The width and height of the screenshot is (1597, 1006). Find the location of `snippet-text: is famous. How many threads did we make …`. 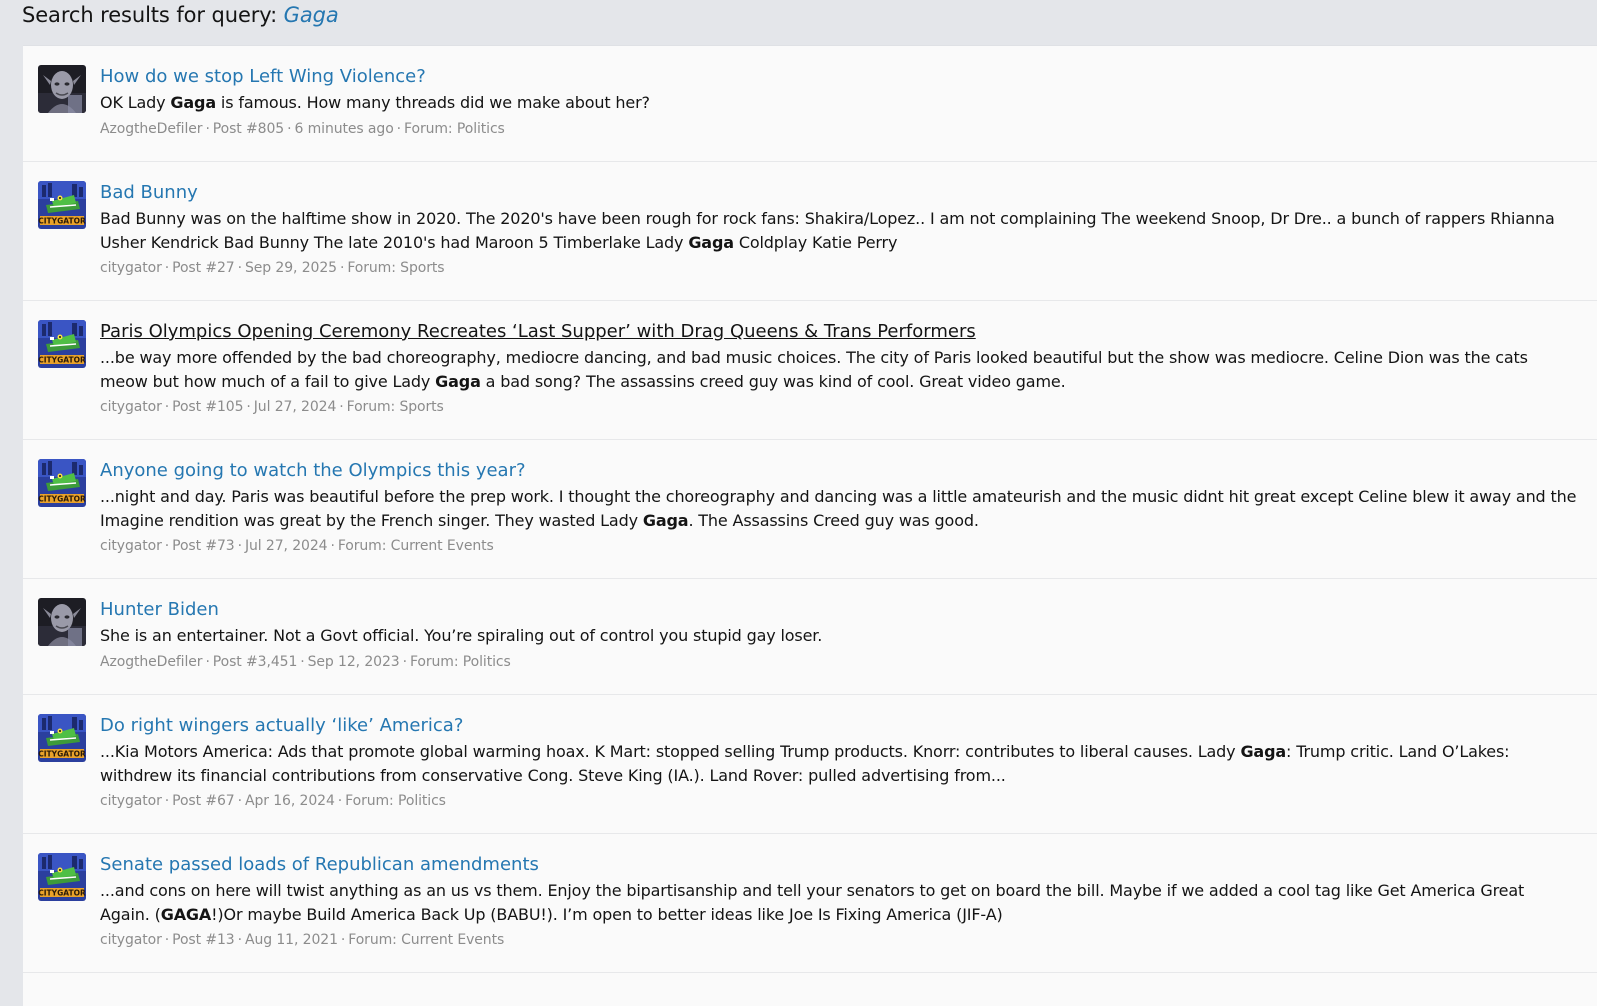

snippet-text: is famous. How many threads did we make … is located at coordinates (433, 102).